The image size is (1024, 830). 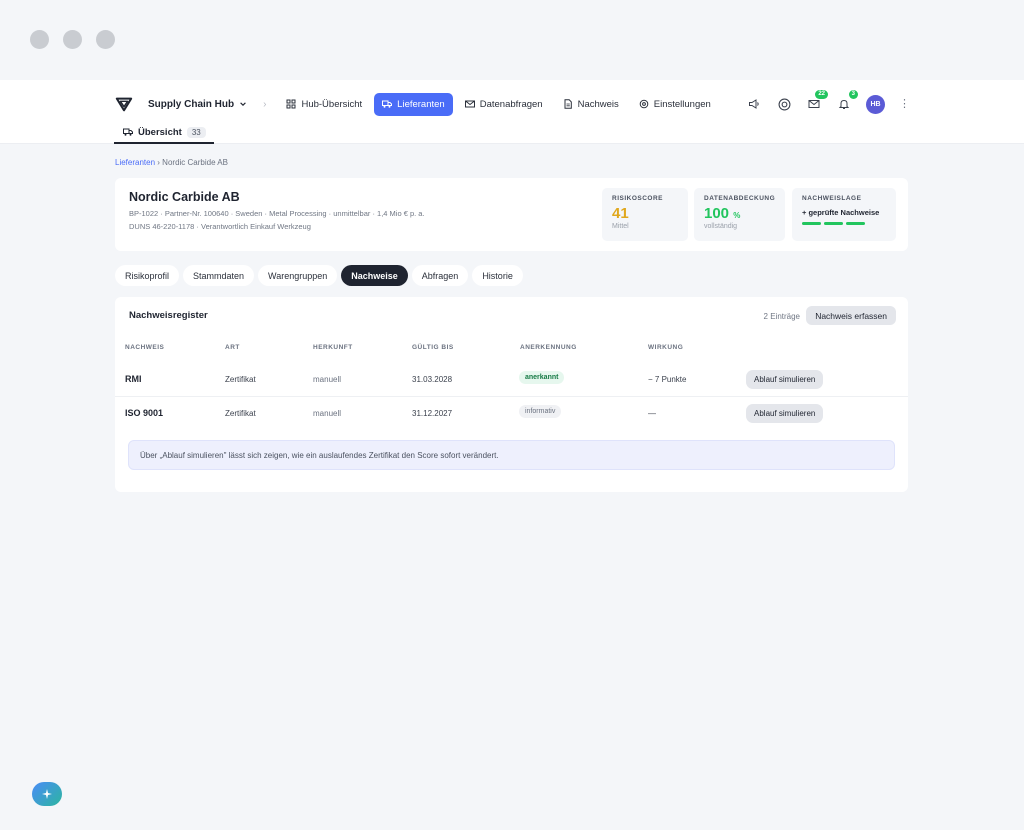 I want to click on cell-name: ISO 9001, so click(x=144, y=413).